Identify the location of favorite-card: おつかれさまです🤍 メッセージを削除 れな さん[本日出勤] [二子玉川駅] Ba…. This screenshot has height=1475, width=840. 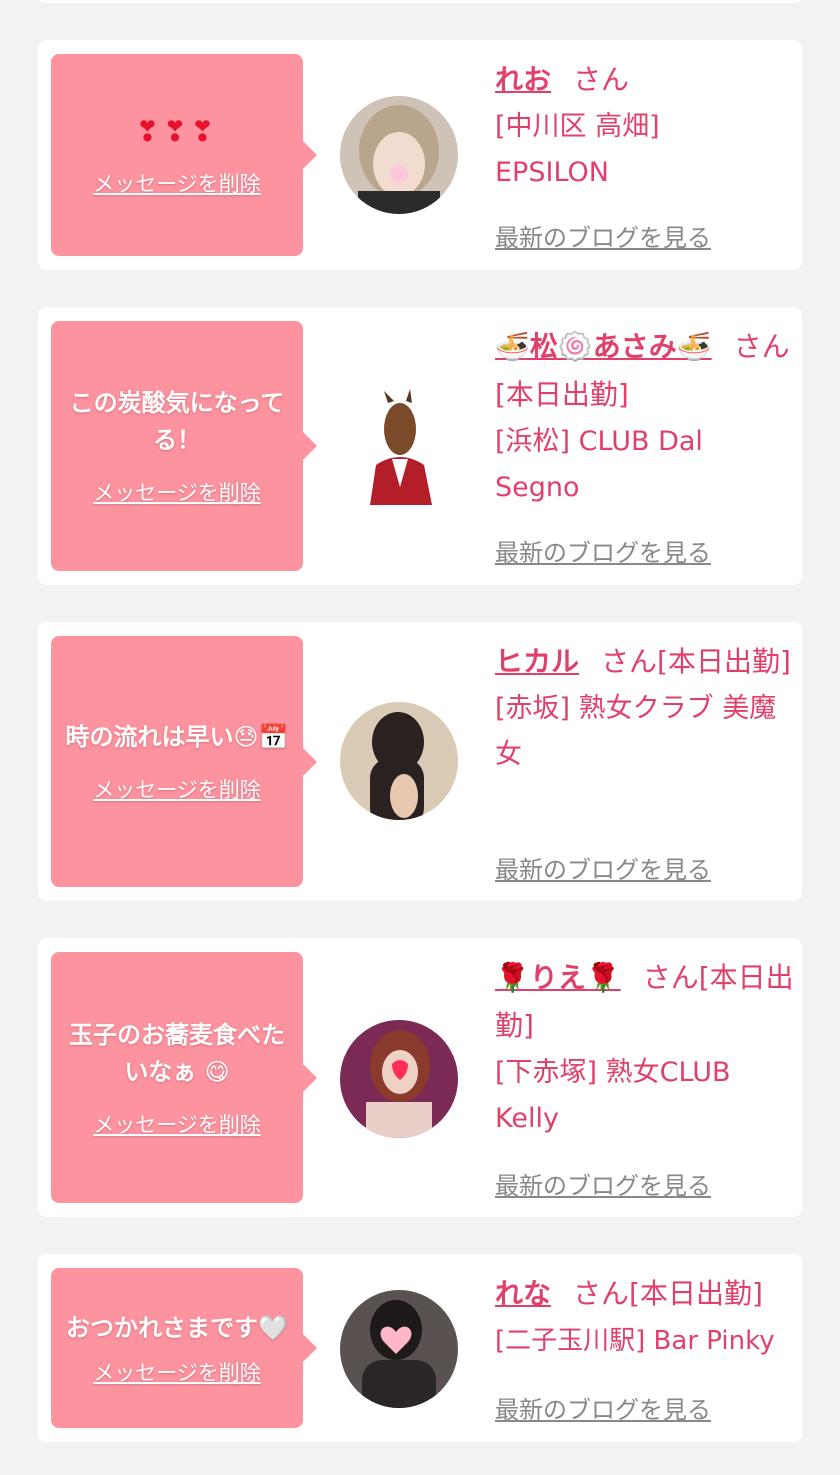
(420, 1348).